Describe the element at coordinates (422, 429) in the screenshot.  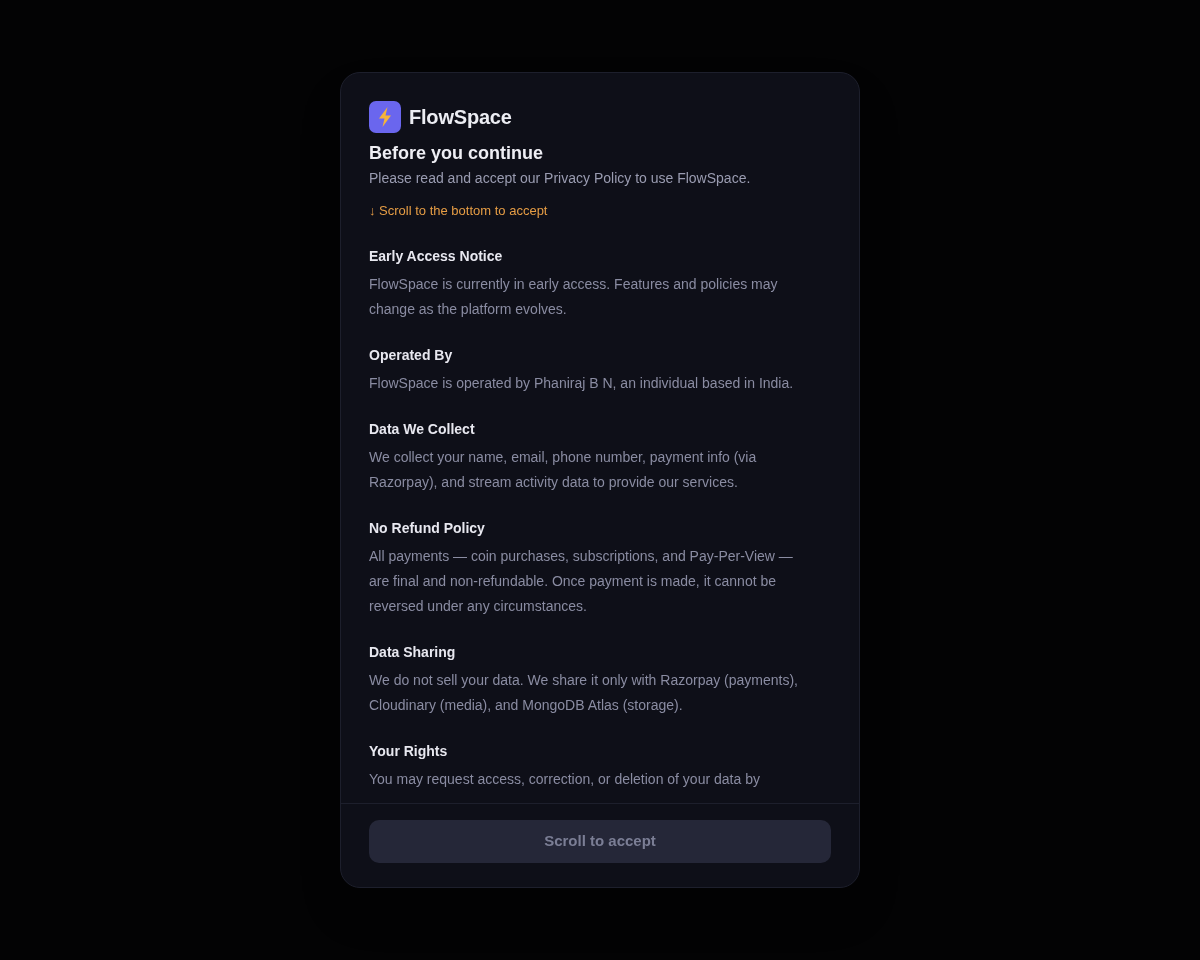
I see `section-heading: Data We Collect` at that location.